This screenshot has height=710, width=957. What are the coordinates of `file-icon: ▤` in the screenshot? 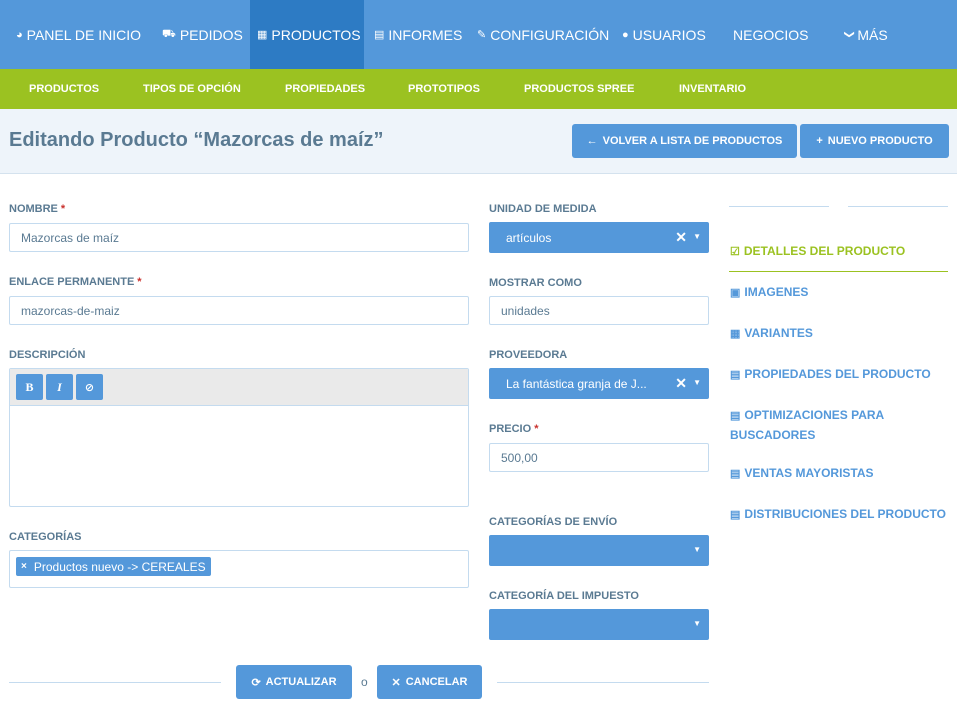 It's located at (379, 35).